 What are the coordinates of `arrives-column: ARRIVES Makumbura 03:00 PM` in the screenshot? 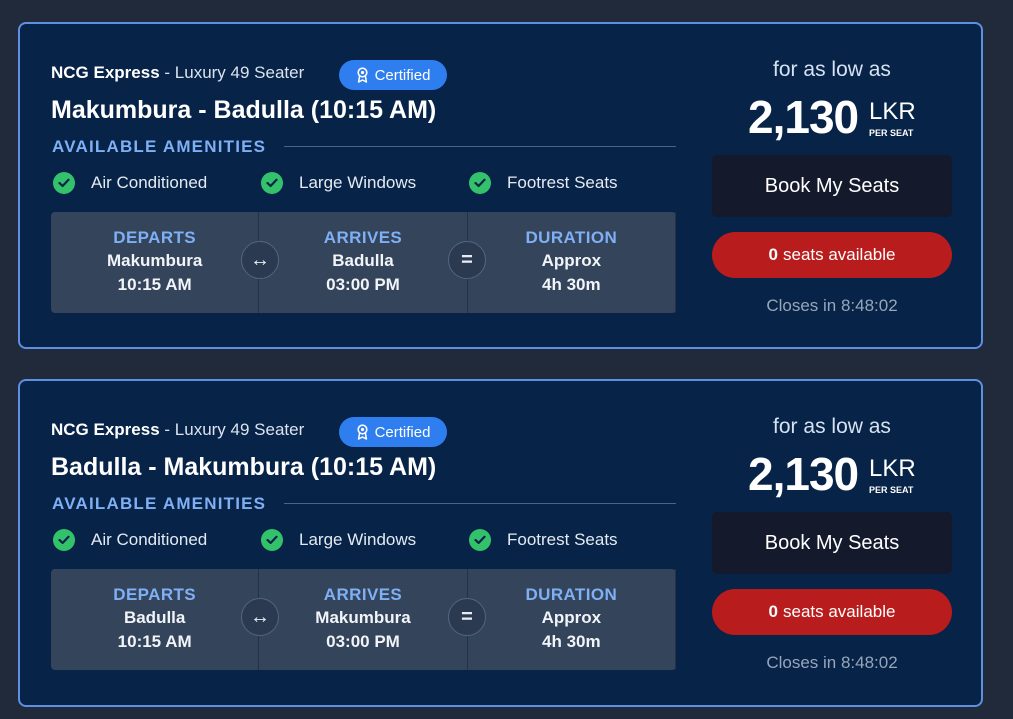 It's located at (363, 619).